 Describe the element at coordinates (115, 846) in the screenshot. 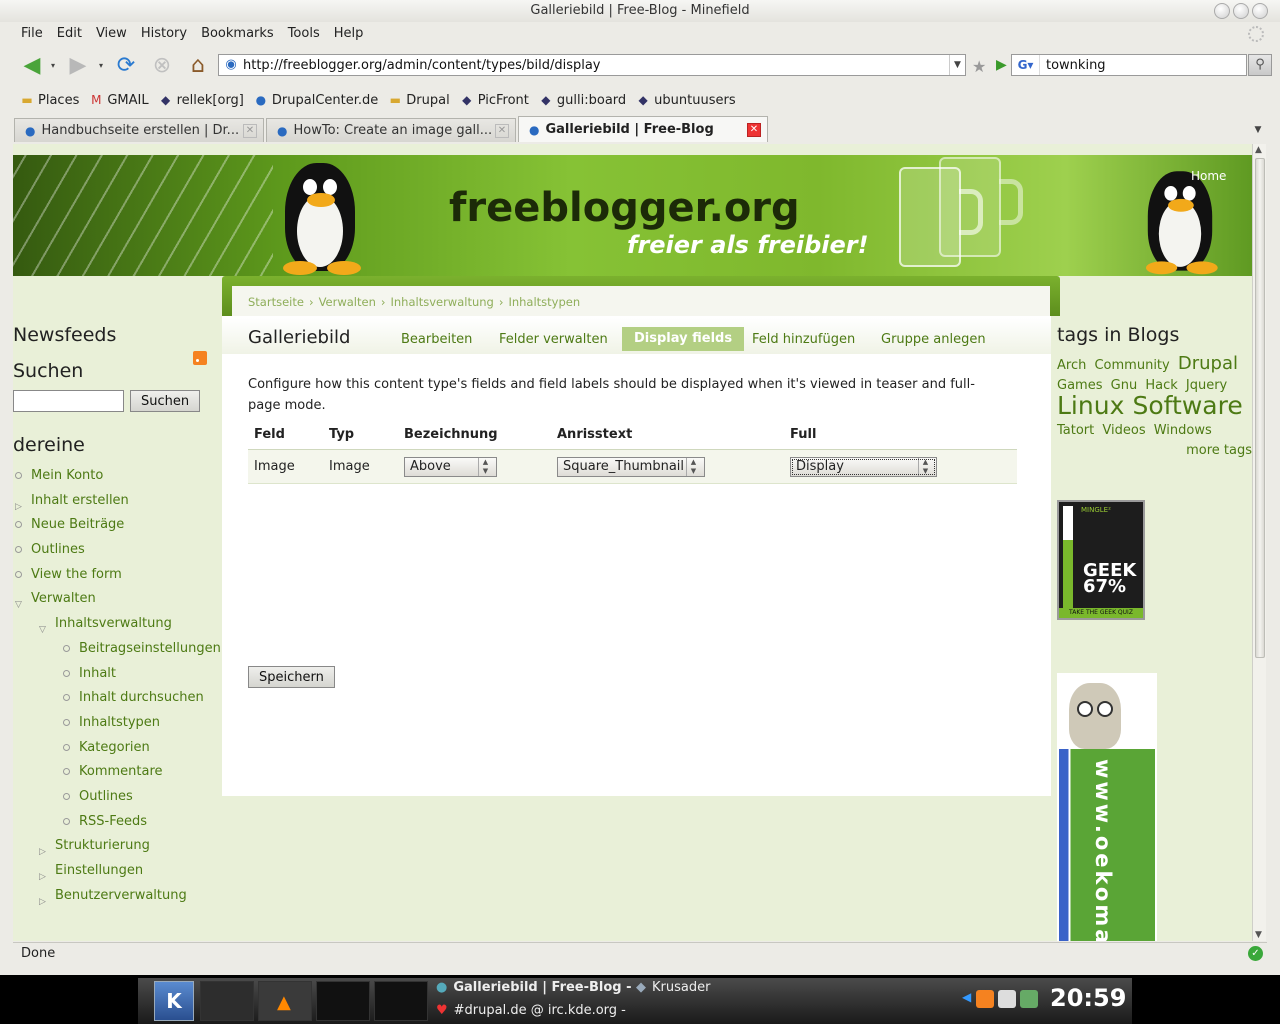

I see `menu-item: ▷ Strukturierung` at that location.